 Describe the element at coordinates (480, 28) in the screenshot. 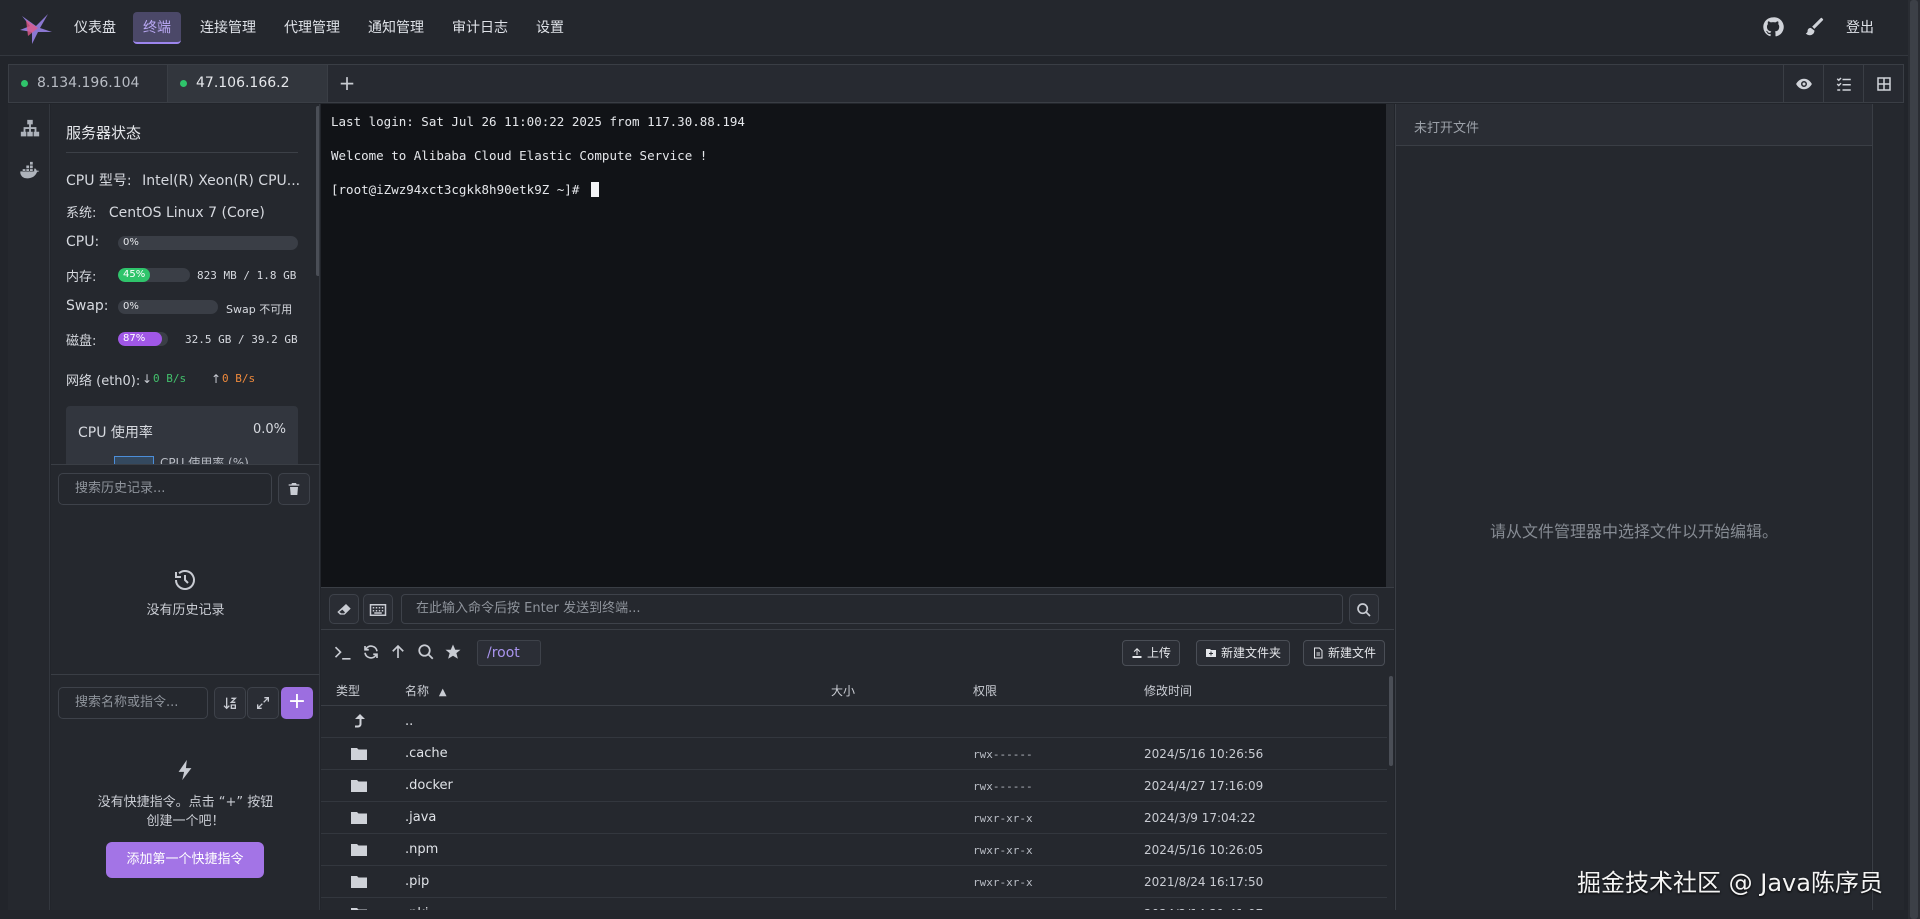

I see `nav-audit-log: 审计日志` at that location.